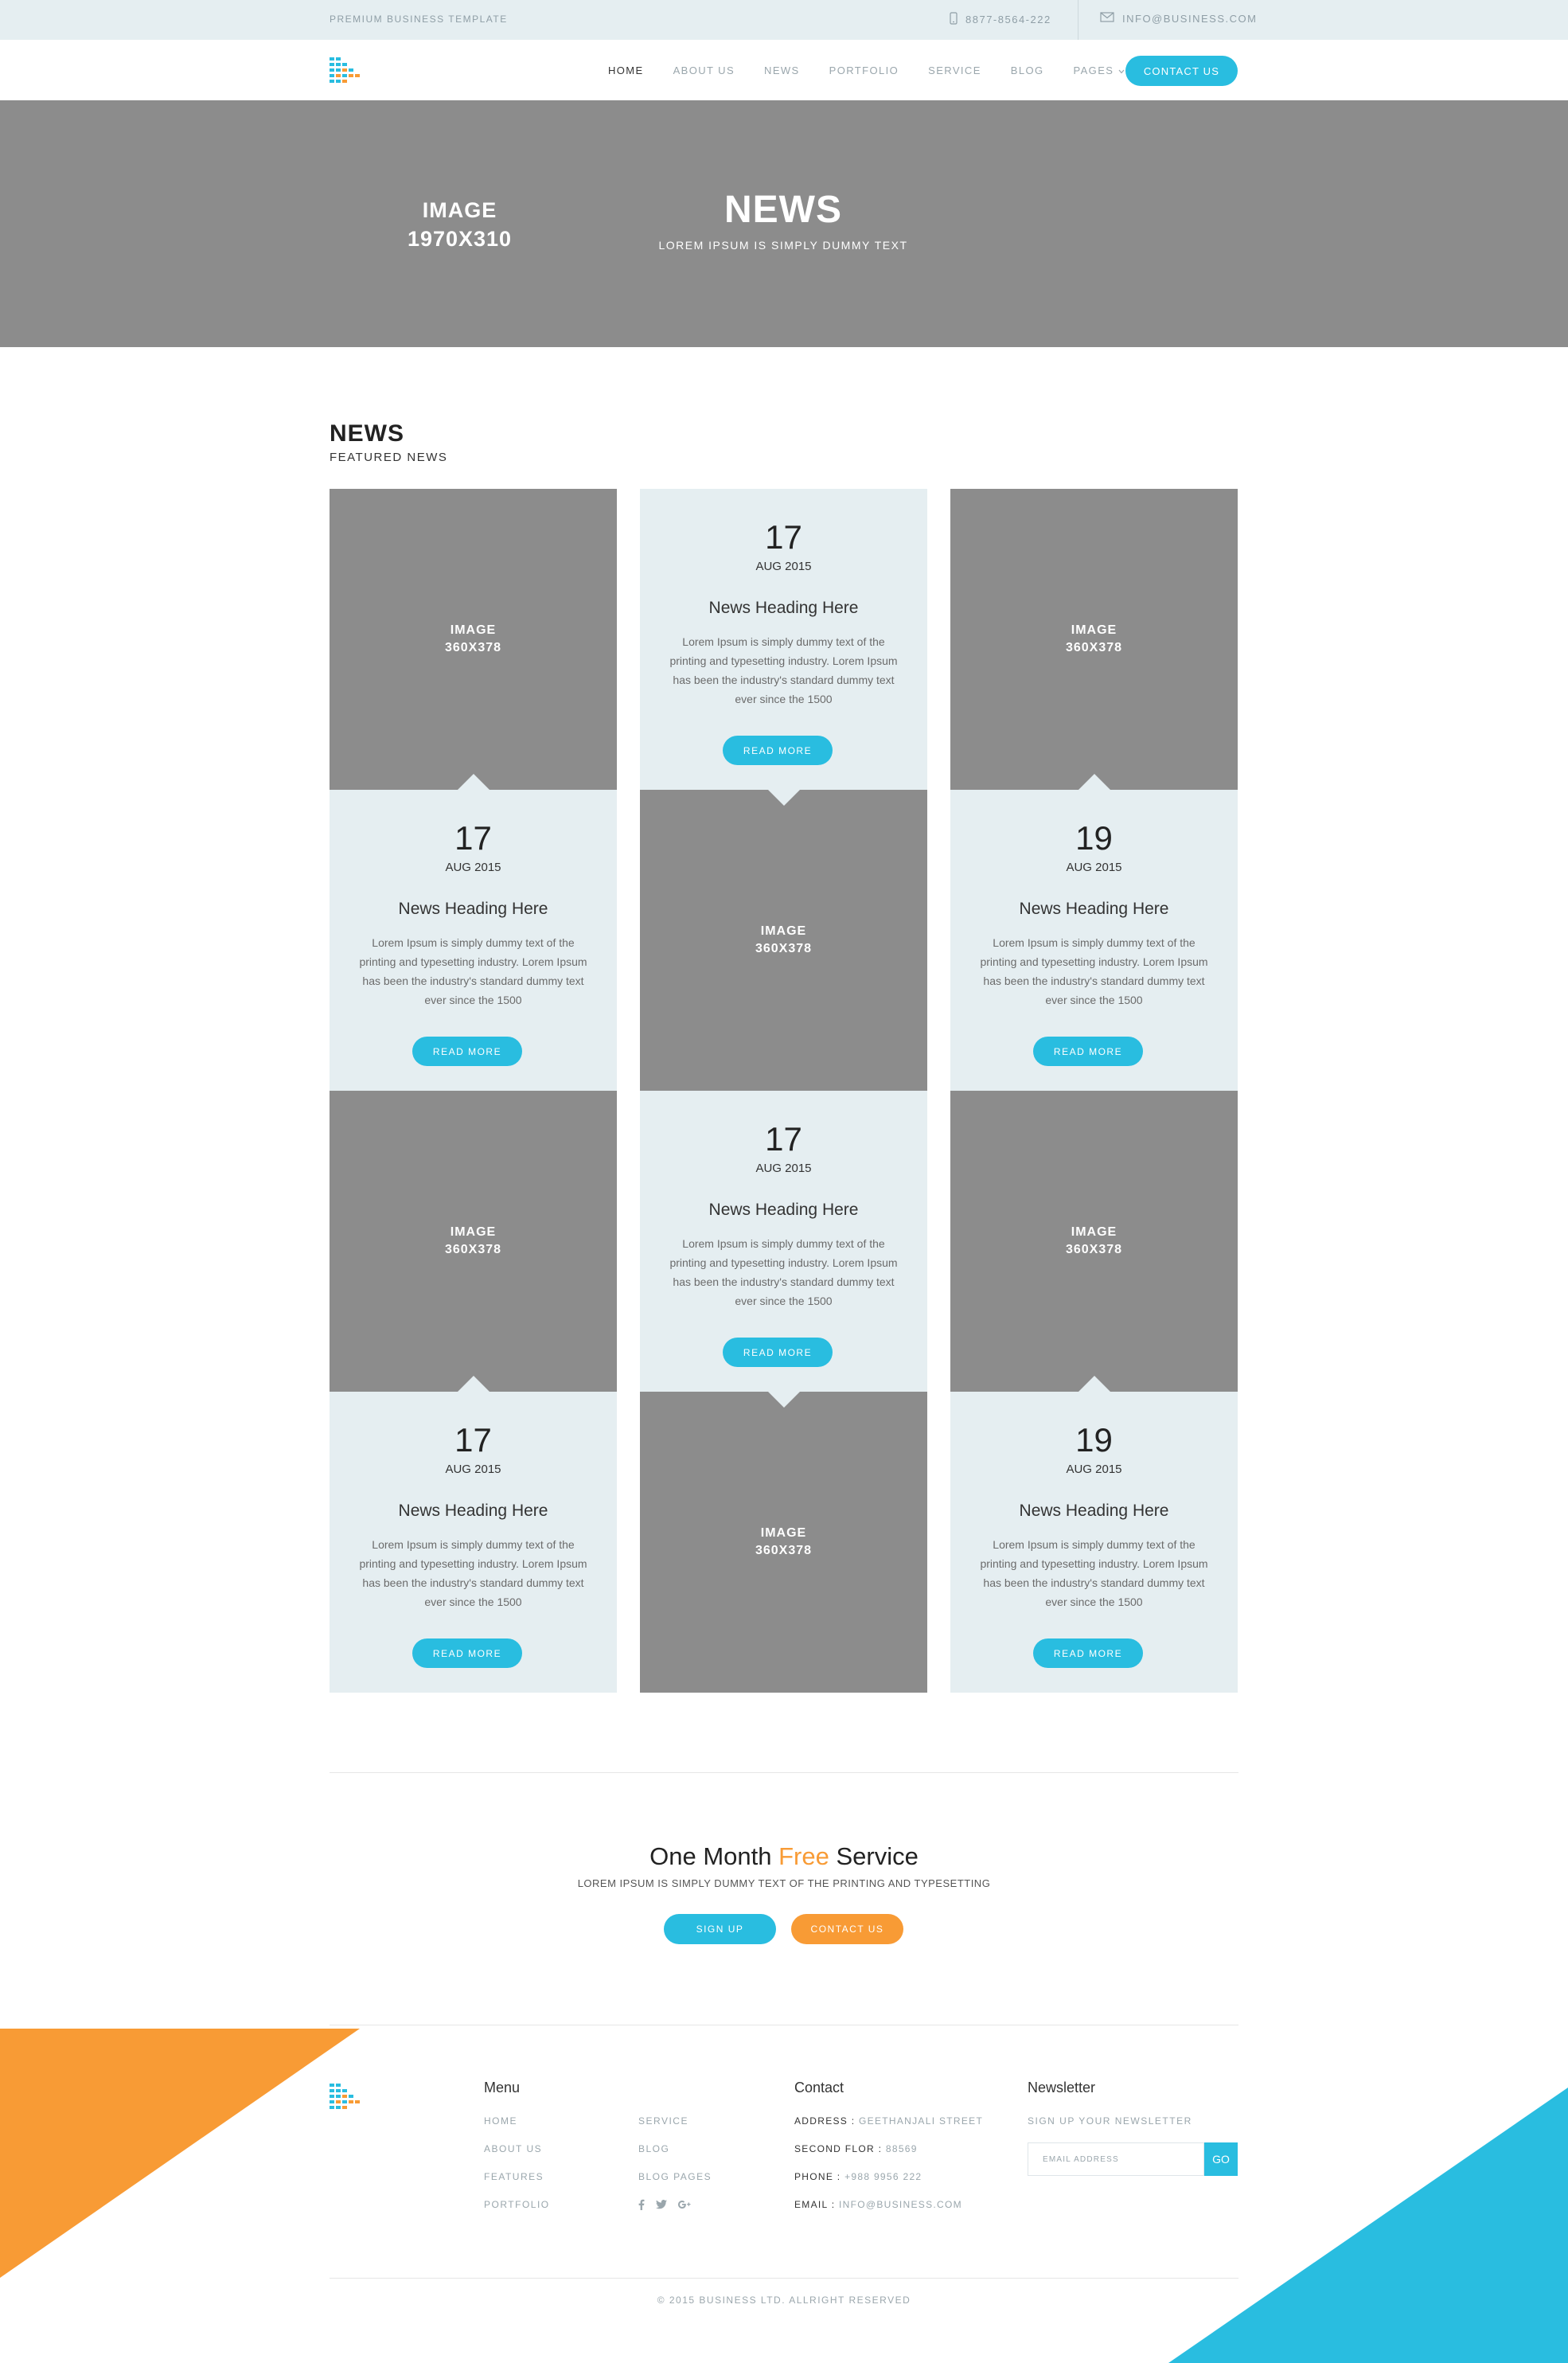 The height and width of the screenshot is (2363, 1568). What do you see at coordinates (503, 2087) in the screenshot?
I see `footer-menu-title: Menu` at bounding box center [503, 2087].